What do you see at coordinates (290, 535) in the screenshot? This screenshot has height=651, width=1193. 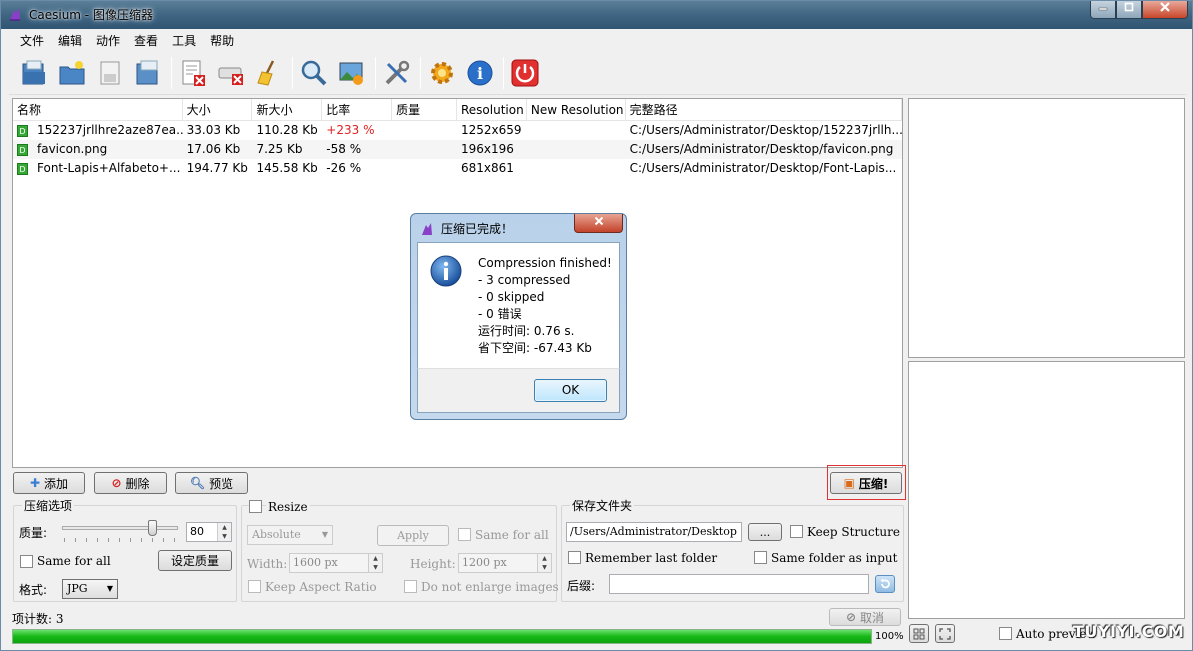 I see `resize-mode-dropdown: Absolute ▼` at bounding box center [290, 535].